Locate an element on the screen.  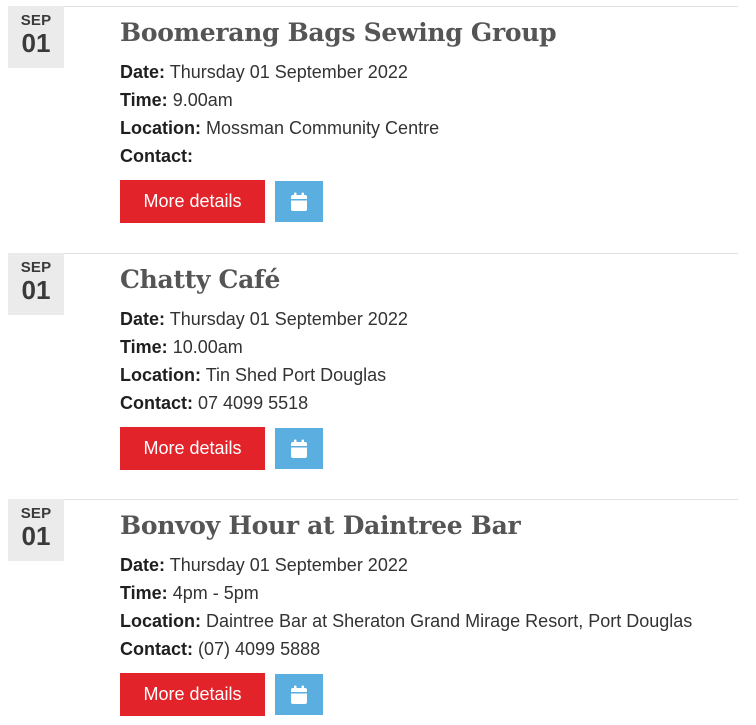
event-location-value: Mossman Community Centre is located at coordinates (323, 128).